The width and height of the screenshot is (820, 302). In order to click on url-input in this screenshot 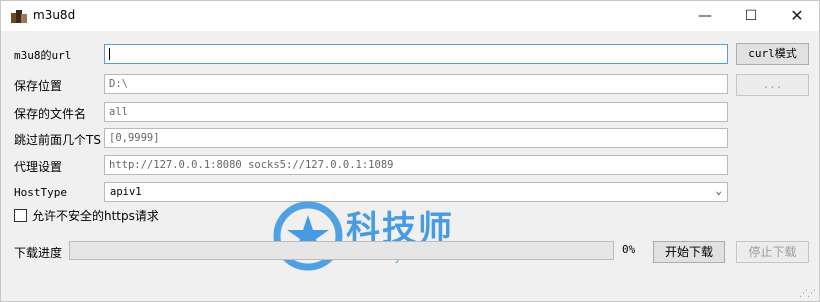, I will do `click(416, 54)`.